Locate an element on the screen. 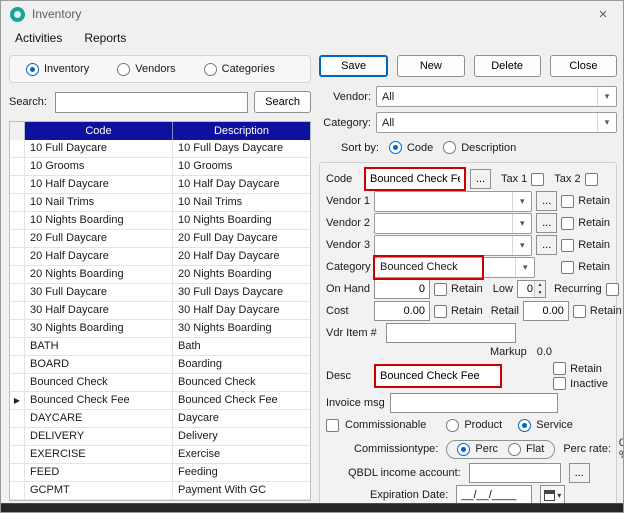  inactive-option: Inactive is located at coordinates (580, 383).